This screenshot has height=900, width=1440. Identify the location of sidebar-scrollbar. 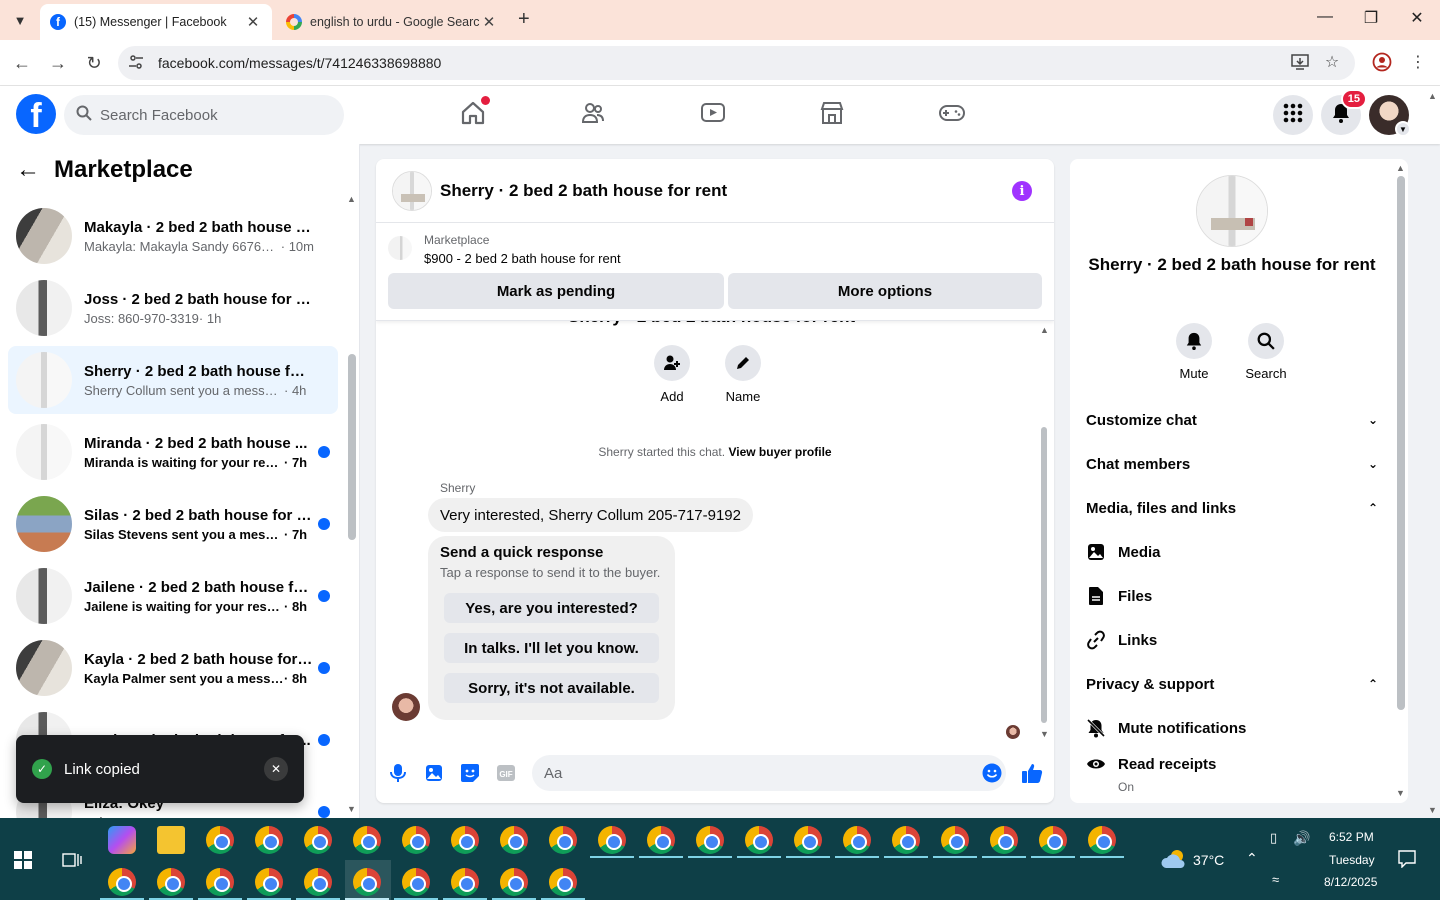
(352, 447).